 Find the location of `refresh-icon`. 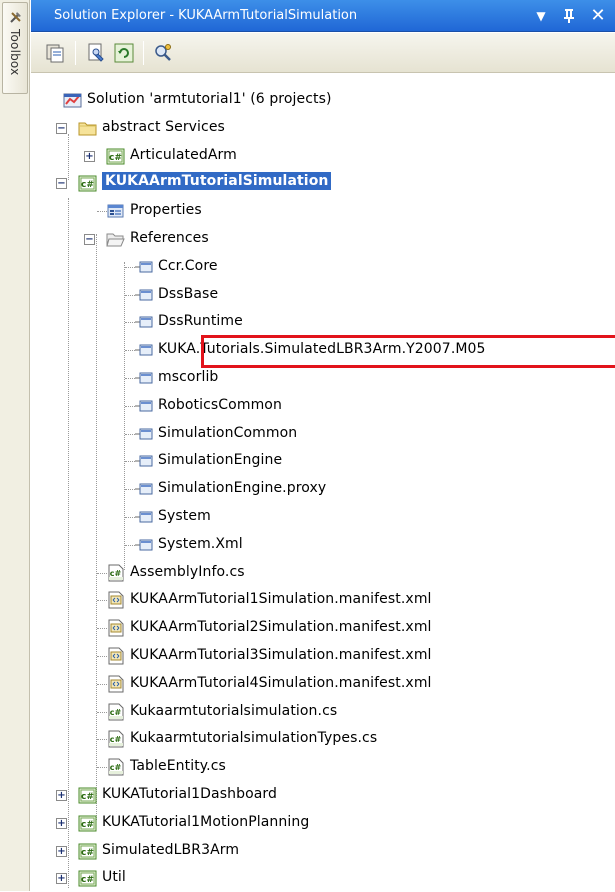

refresh-icon is located at coordinates (124, 53).